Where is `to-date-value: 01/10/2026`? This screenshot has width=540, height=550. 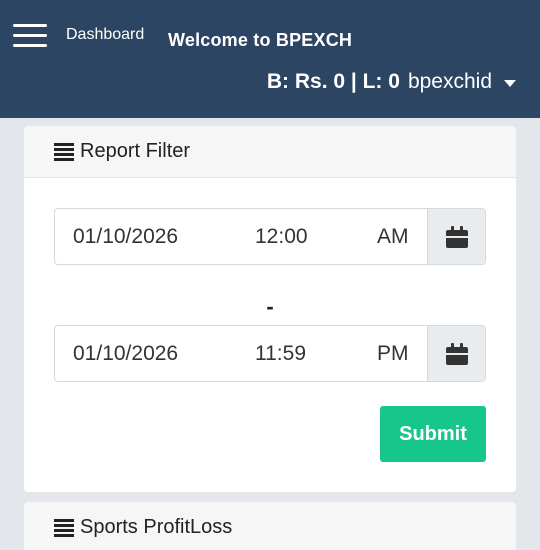
to-date-value: 01/10/2026 is located at coordinates (126, 353).